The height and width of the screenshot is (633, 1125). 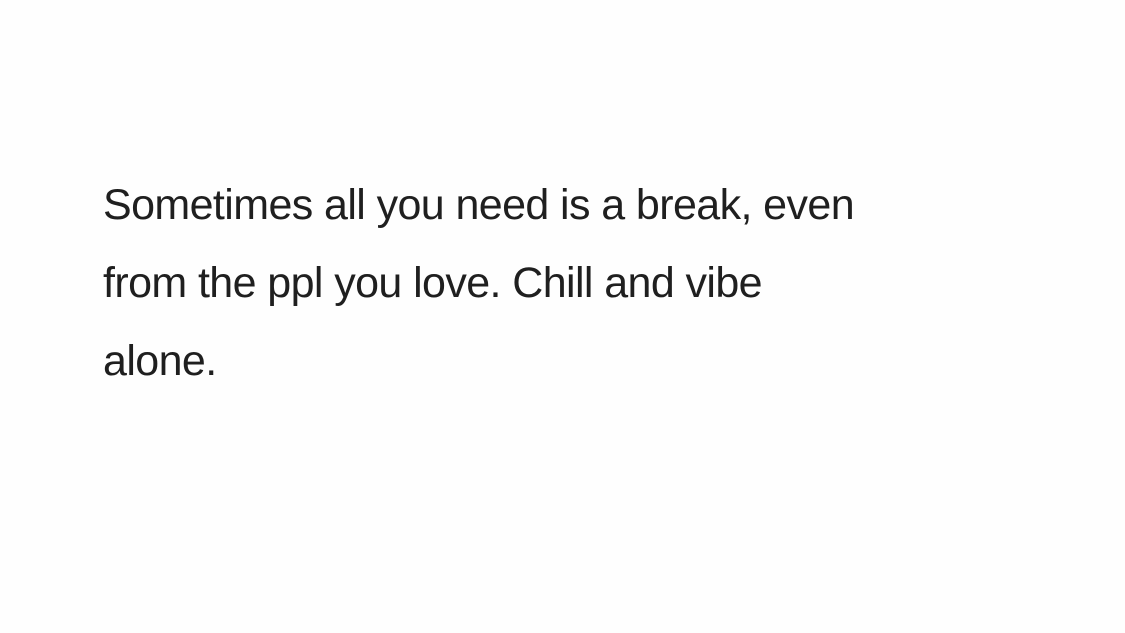 I want to click on post-text-line: alone., so click(x=160, y=361).